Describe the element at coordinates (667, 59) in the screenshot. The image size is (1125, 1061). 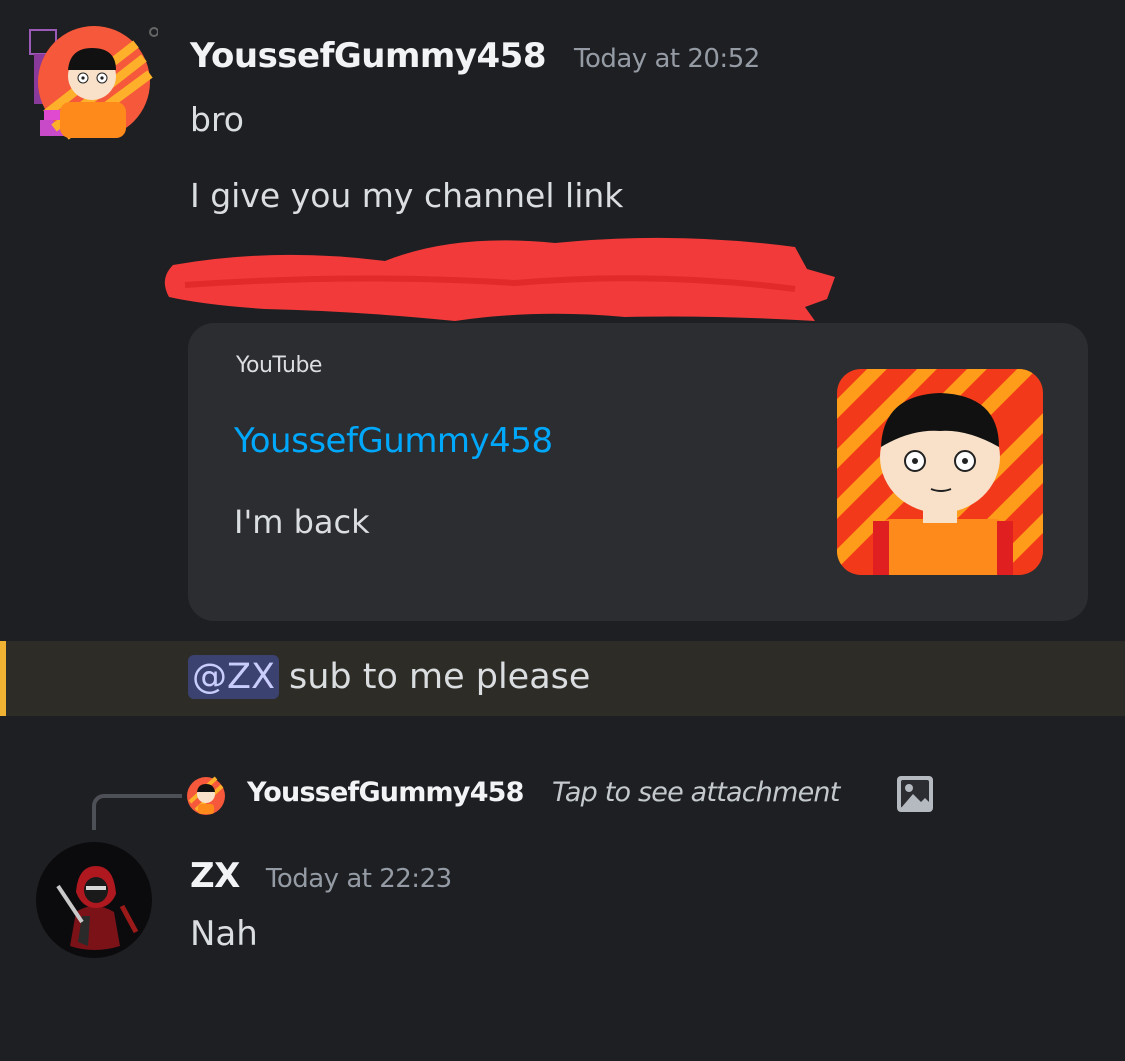
I see `message-timestamp: Today at 20:52` at that location.